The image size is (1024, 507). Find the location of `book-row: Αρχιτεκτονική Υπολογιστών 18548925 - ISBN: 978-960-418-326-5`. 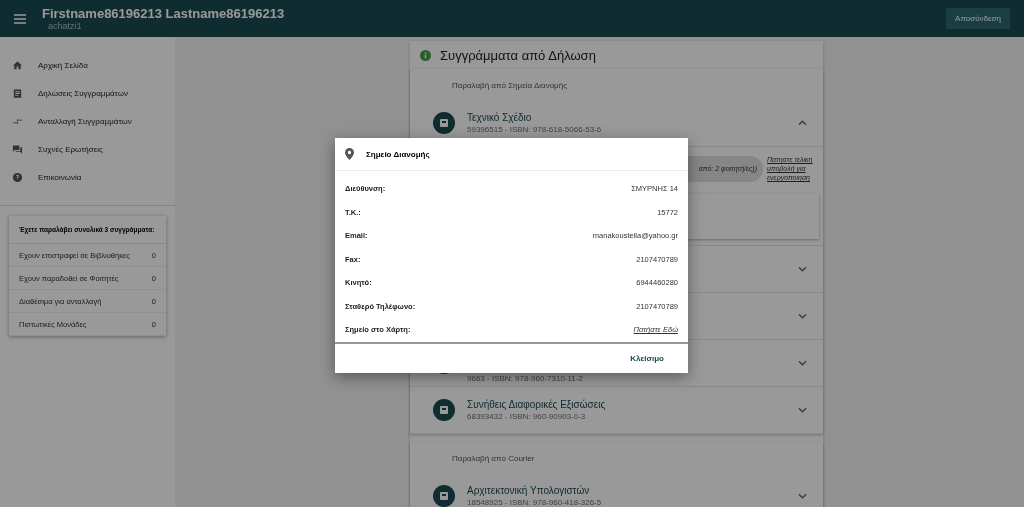

book-row: Αρχιτεκτονική Υπολογιστών 18548925 - ISBN: 978-960-418-326-5 is located at coordinates (616, 490).